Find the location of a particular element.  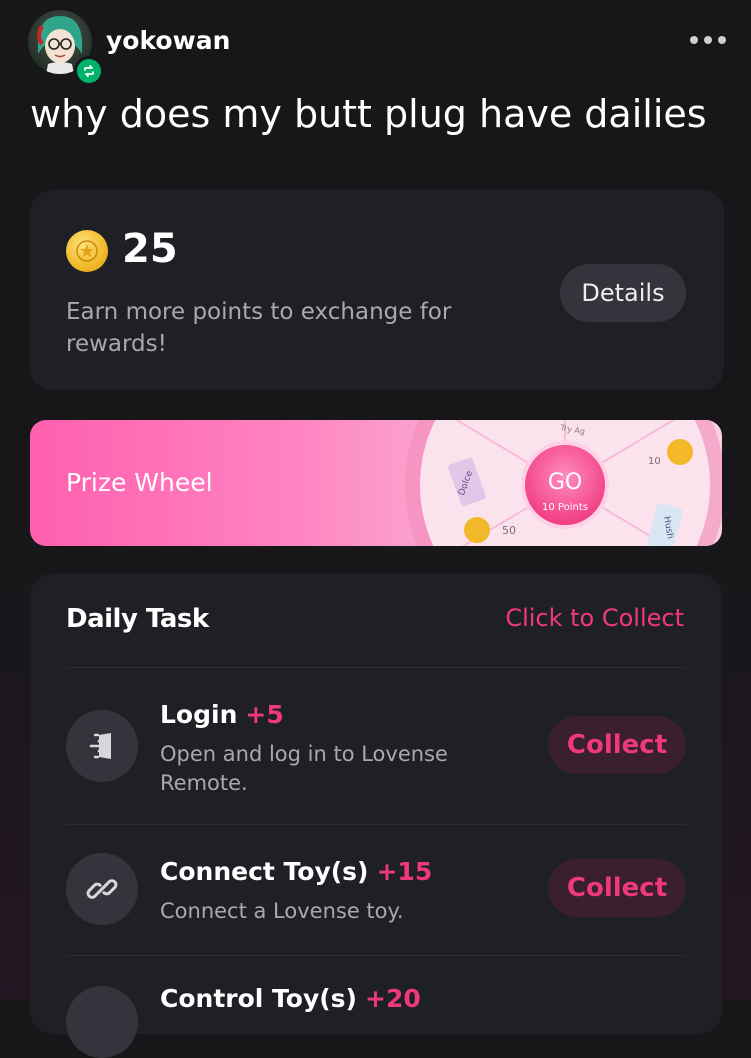

task-points: +15 is located at coordinates (404, 871).